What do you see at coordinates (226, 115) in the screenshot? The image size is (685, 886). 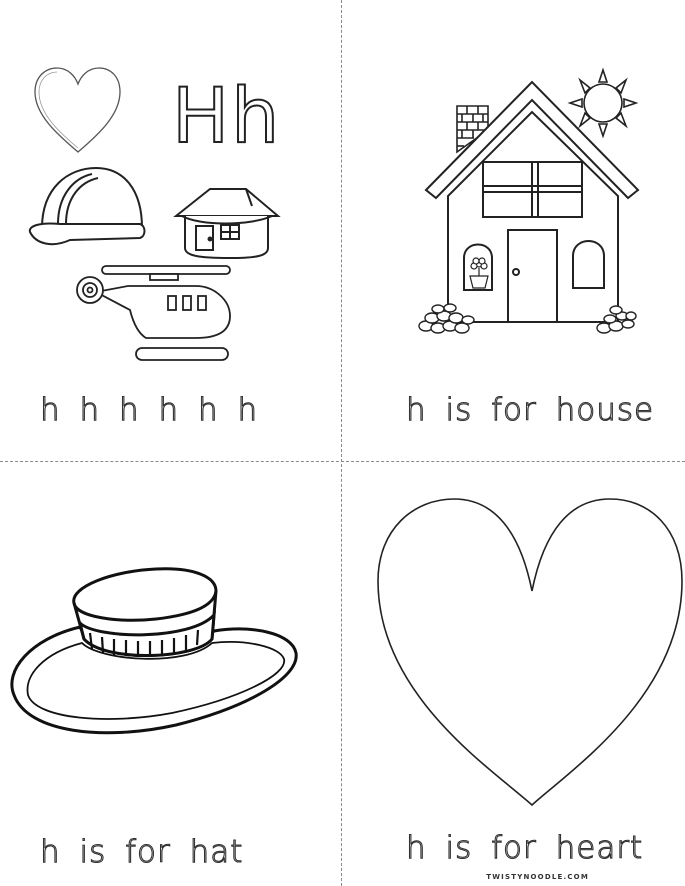 I see `big-letter-hh: Hh` at bounding box center [226, 115].